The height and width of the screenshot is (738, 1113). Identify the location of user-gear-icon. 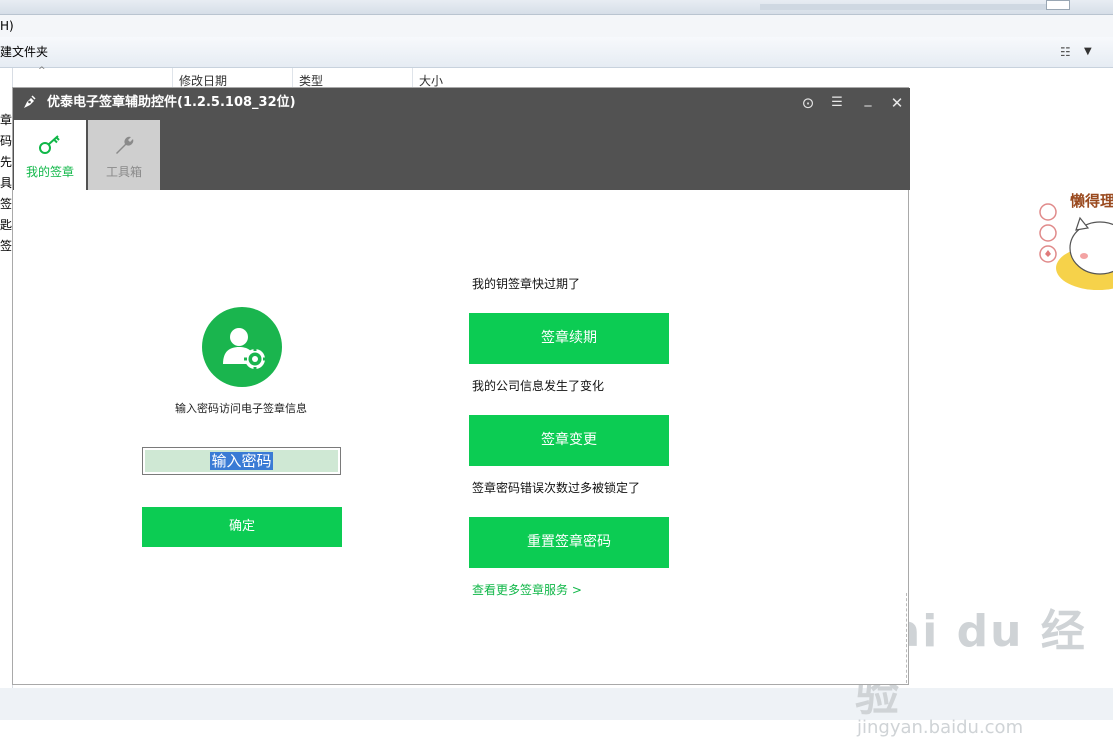
(244, 349).